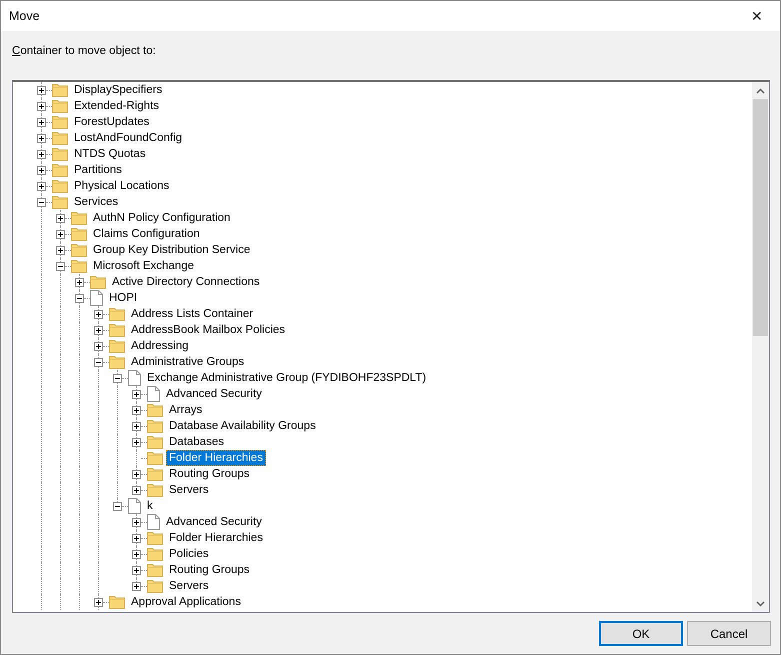 This screenshot has height=655, width=781. I want to click on tree-item: k, so click(150, 506).